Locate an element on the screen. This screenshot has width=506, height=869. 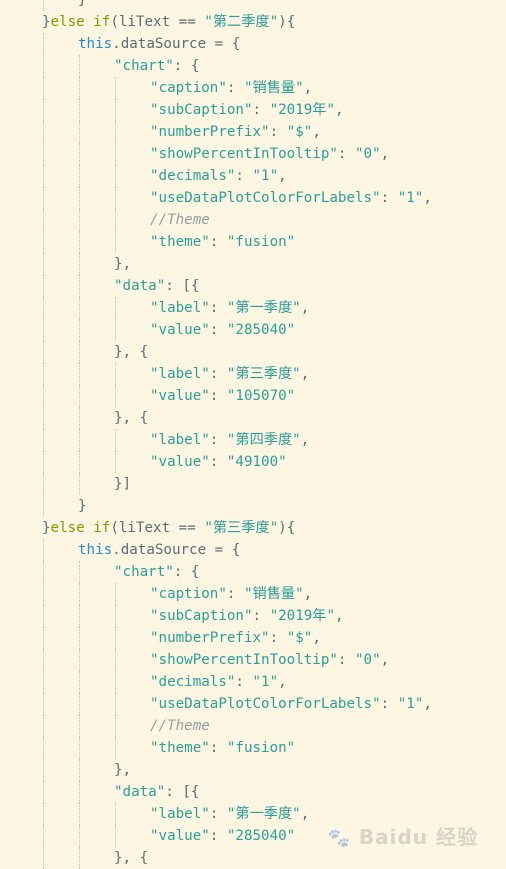
code-token: "useDataPlotColorForLabels" is located at coordinates (265, 198).